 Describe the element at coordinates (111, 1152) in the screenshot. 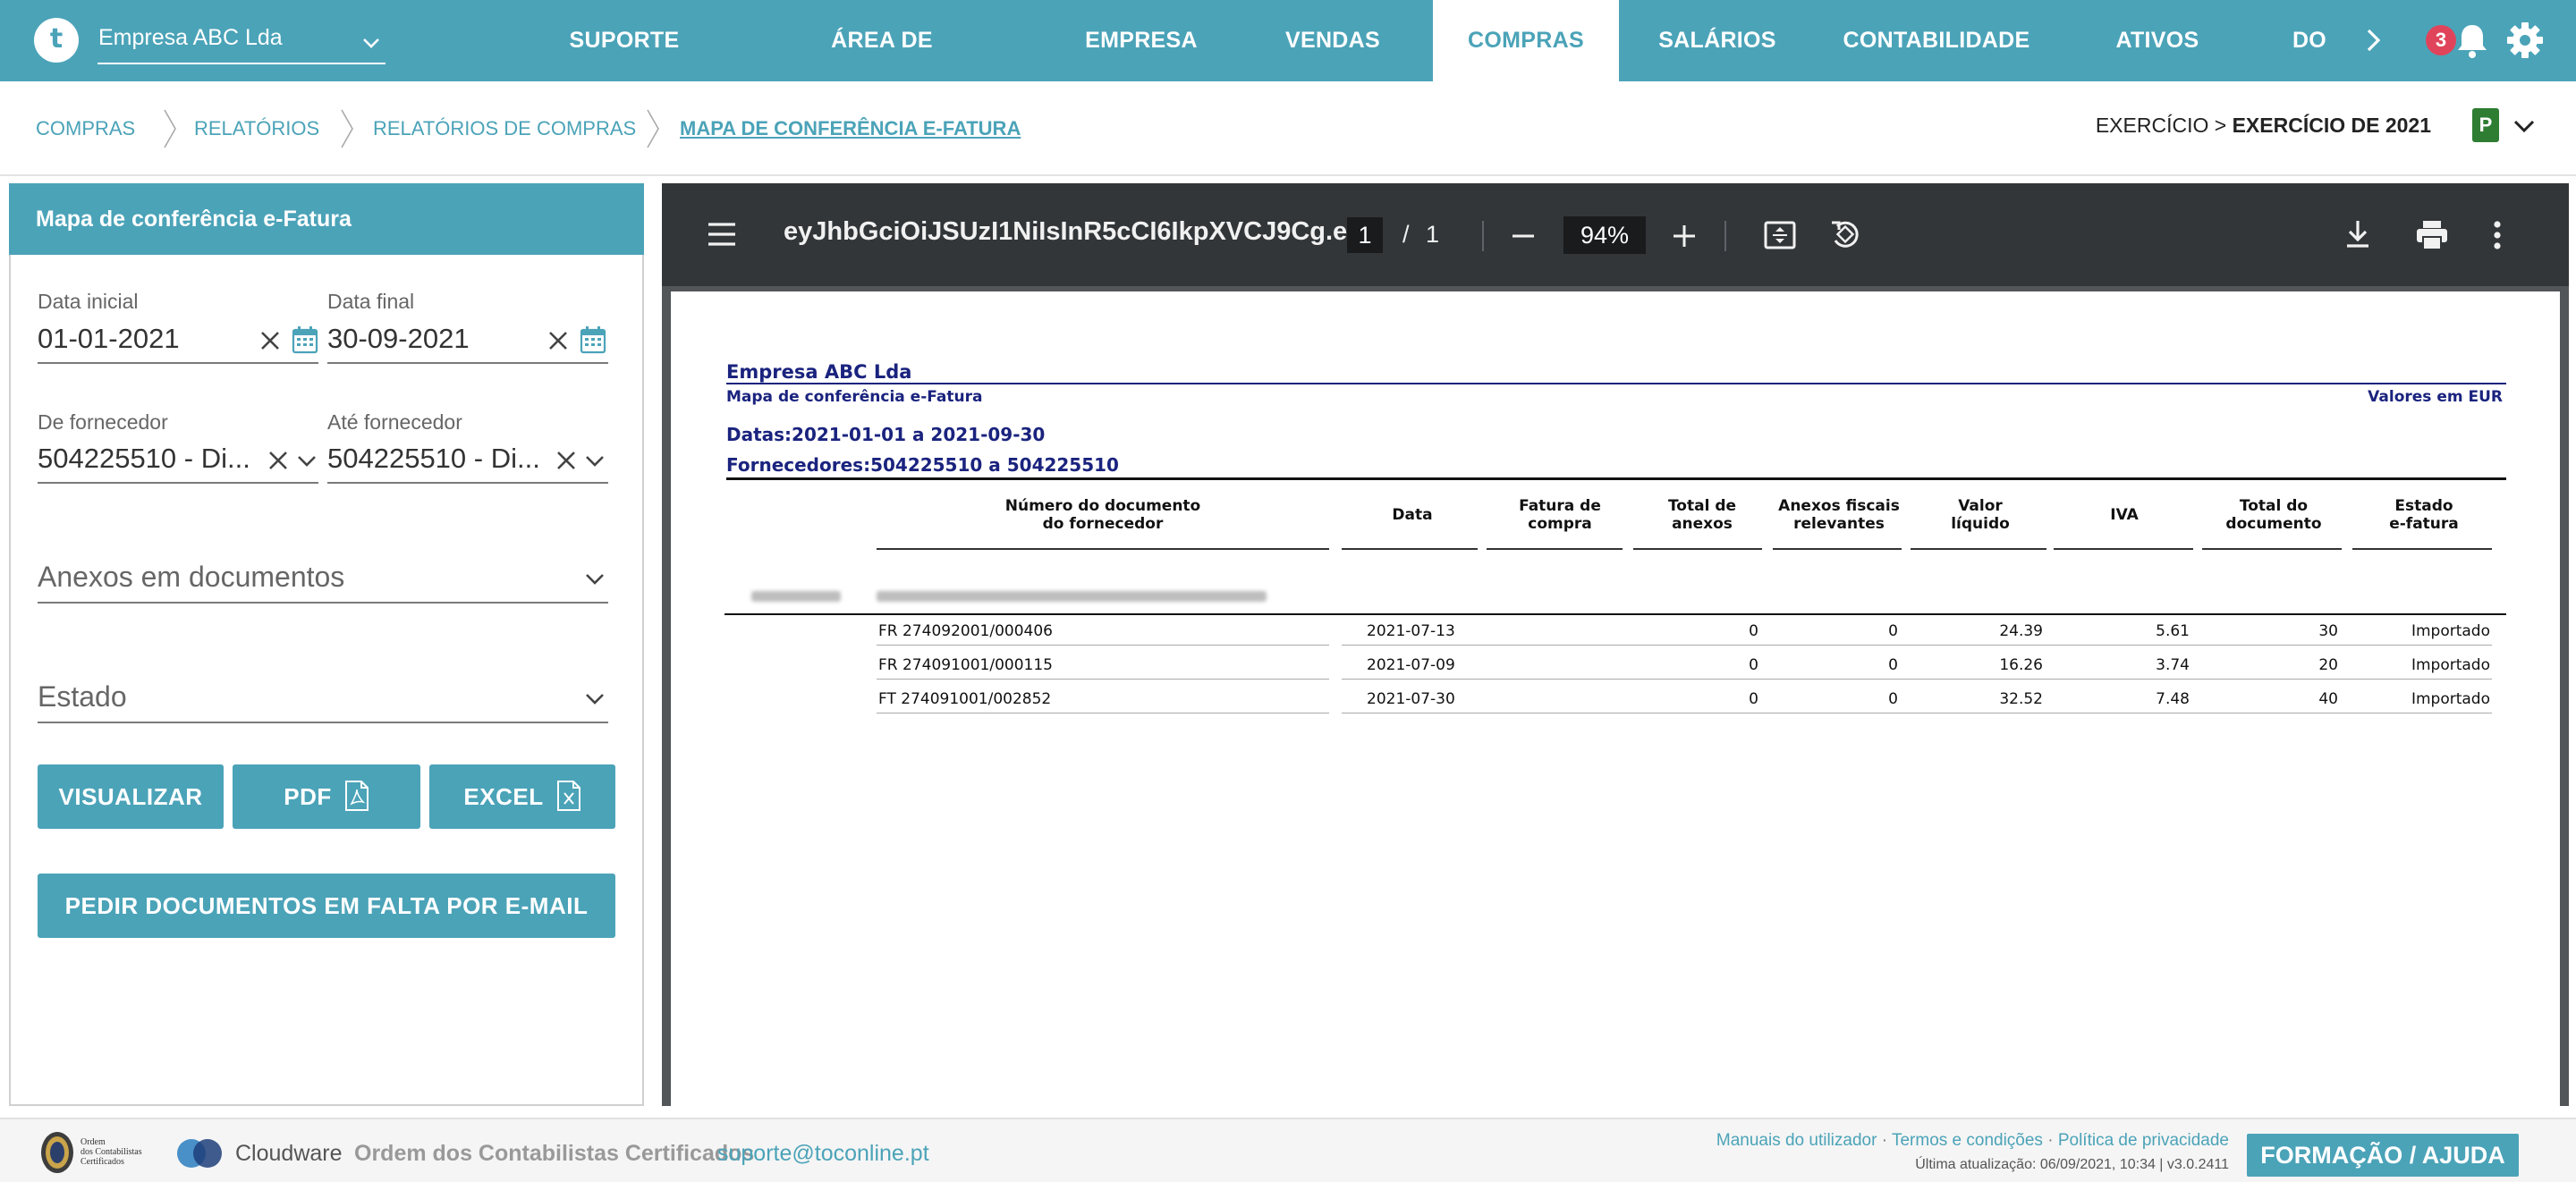

I see `occ-logo-line: dos Contabilistas` at that location.